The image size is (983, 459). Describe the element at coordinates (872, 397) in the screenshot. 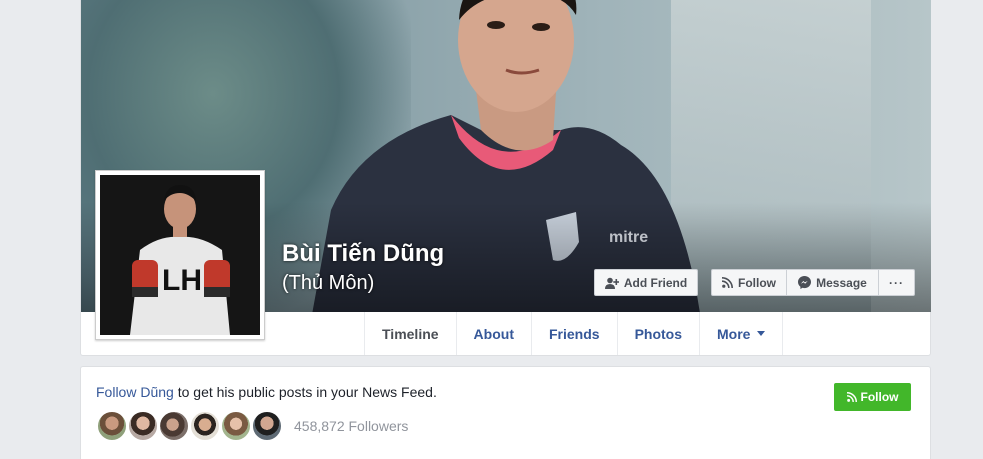

I see `follow-green-button: Follow` at that location.